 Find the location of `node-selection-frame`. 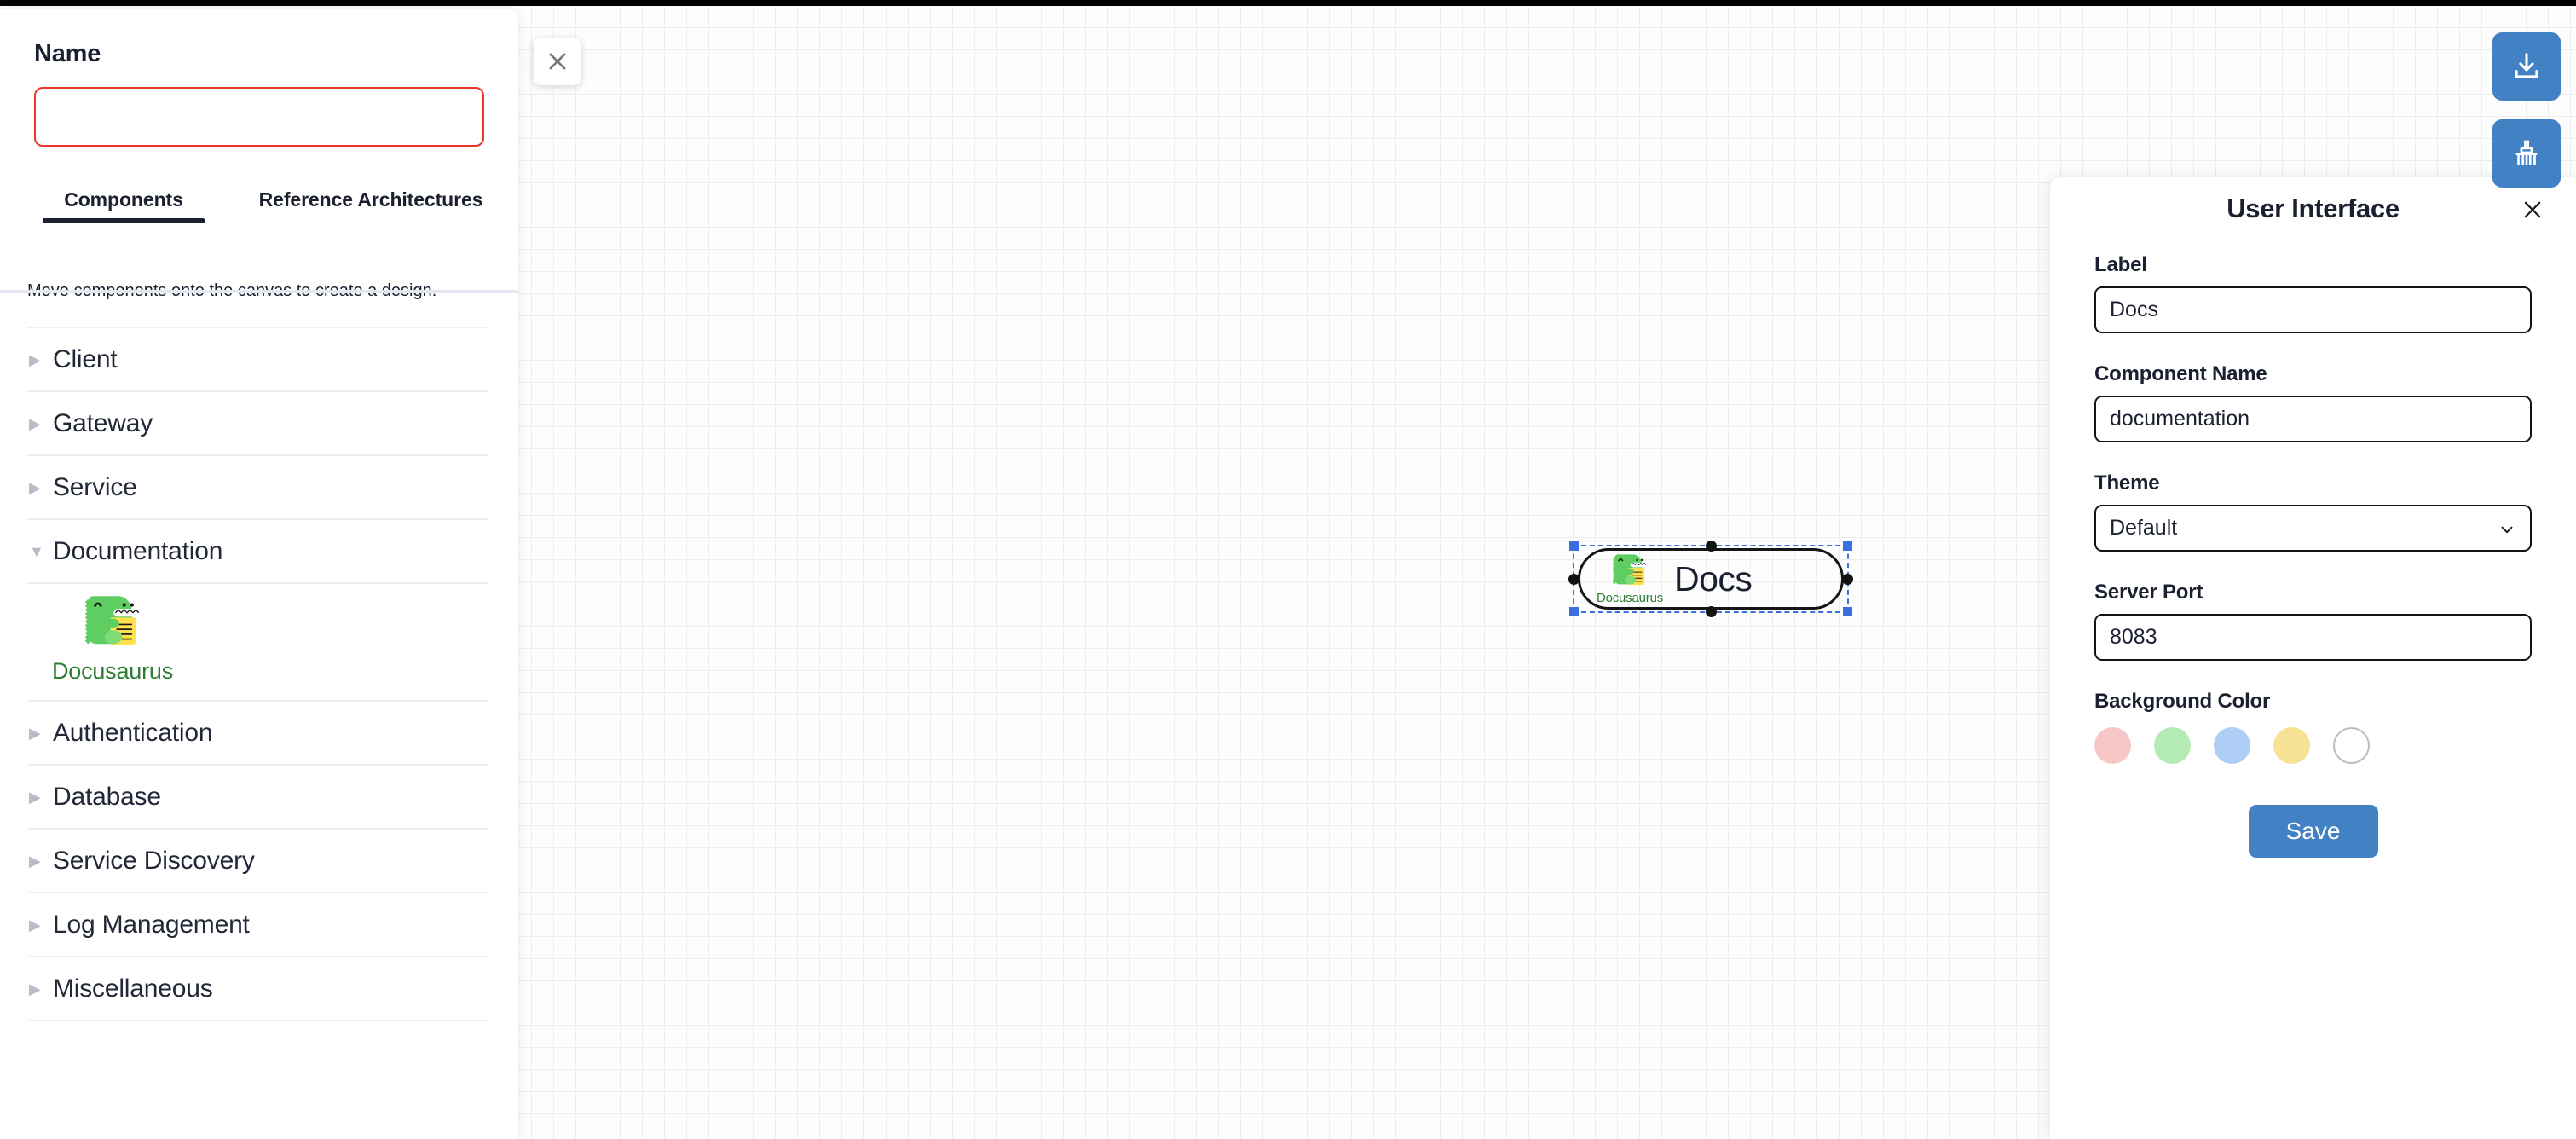

node-selection-frame is located at coordinates (1710, 579).